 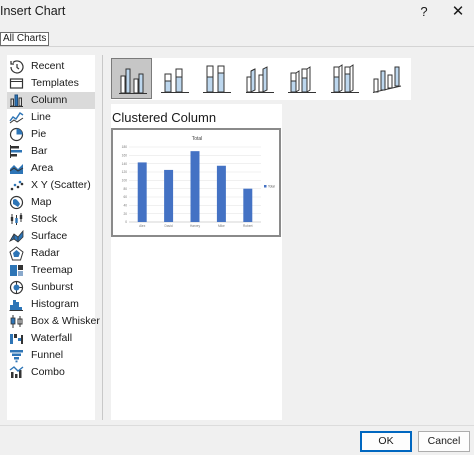 I want to click on x-tick-label: Robert, so click(x=248, y=226).